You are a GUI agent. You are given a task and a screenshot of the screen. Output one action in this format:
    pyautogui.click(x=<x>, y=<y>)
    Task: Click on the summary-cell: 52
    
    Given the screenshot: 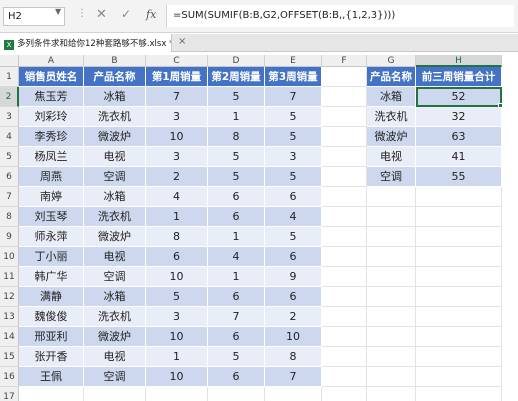 What is the action you would take?
    pyautogui.click(x=459, y=97)
    